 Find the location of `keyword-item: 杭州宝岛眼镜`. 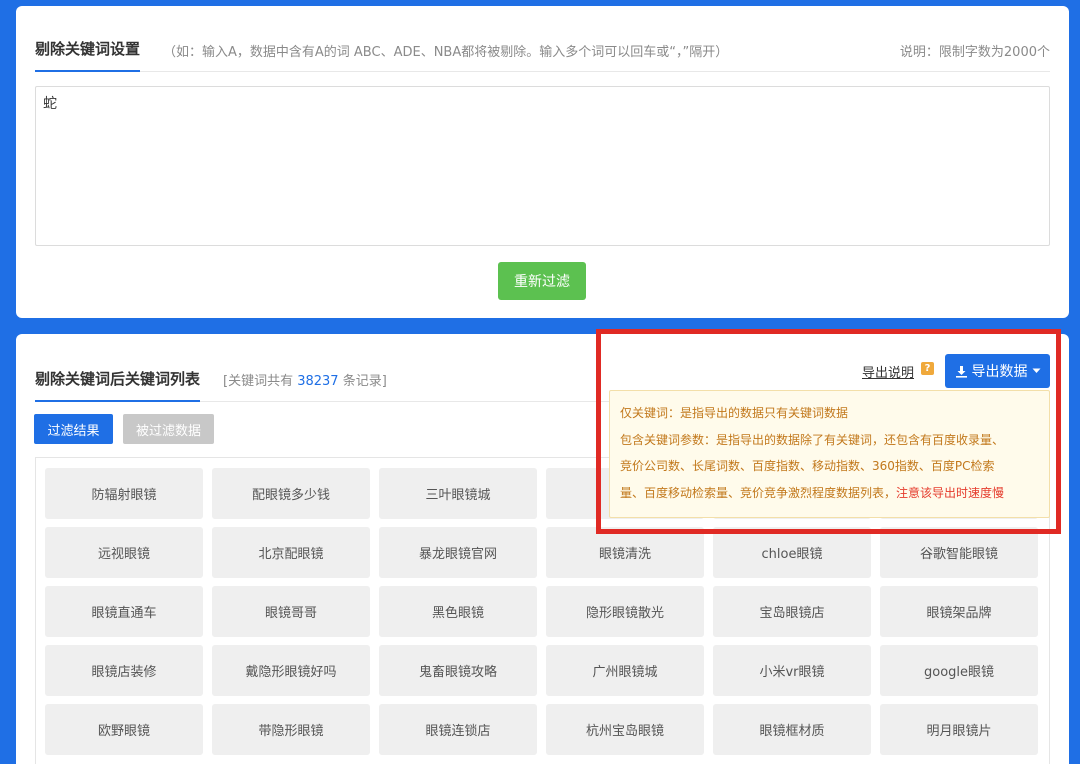

keyword-item: 杭州宝岛眼镜 is located at coordinates (625, 729).